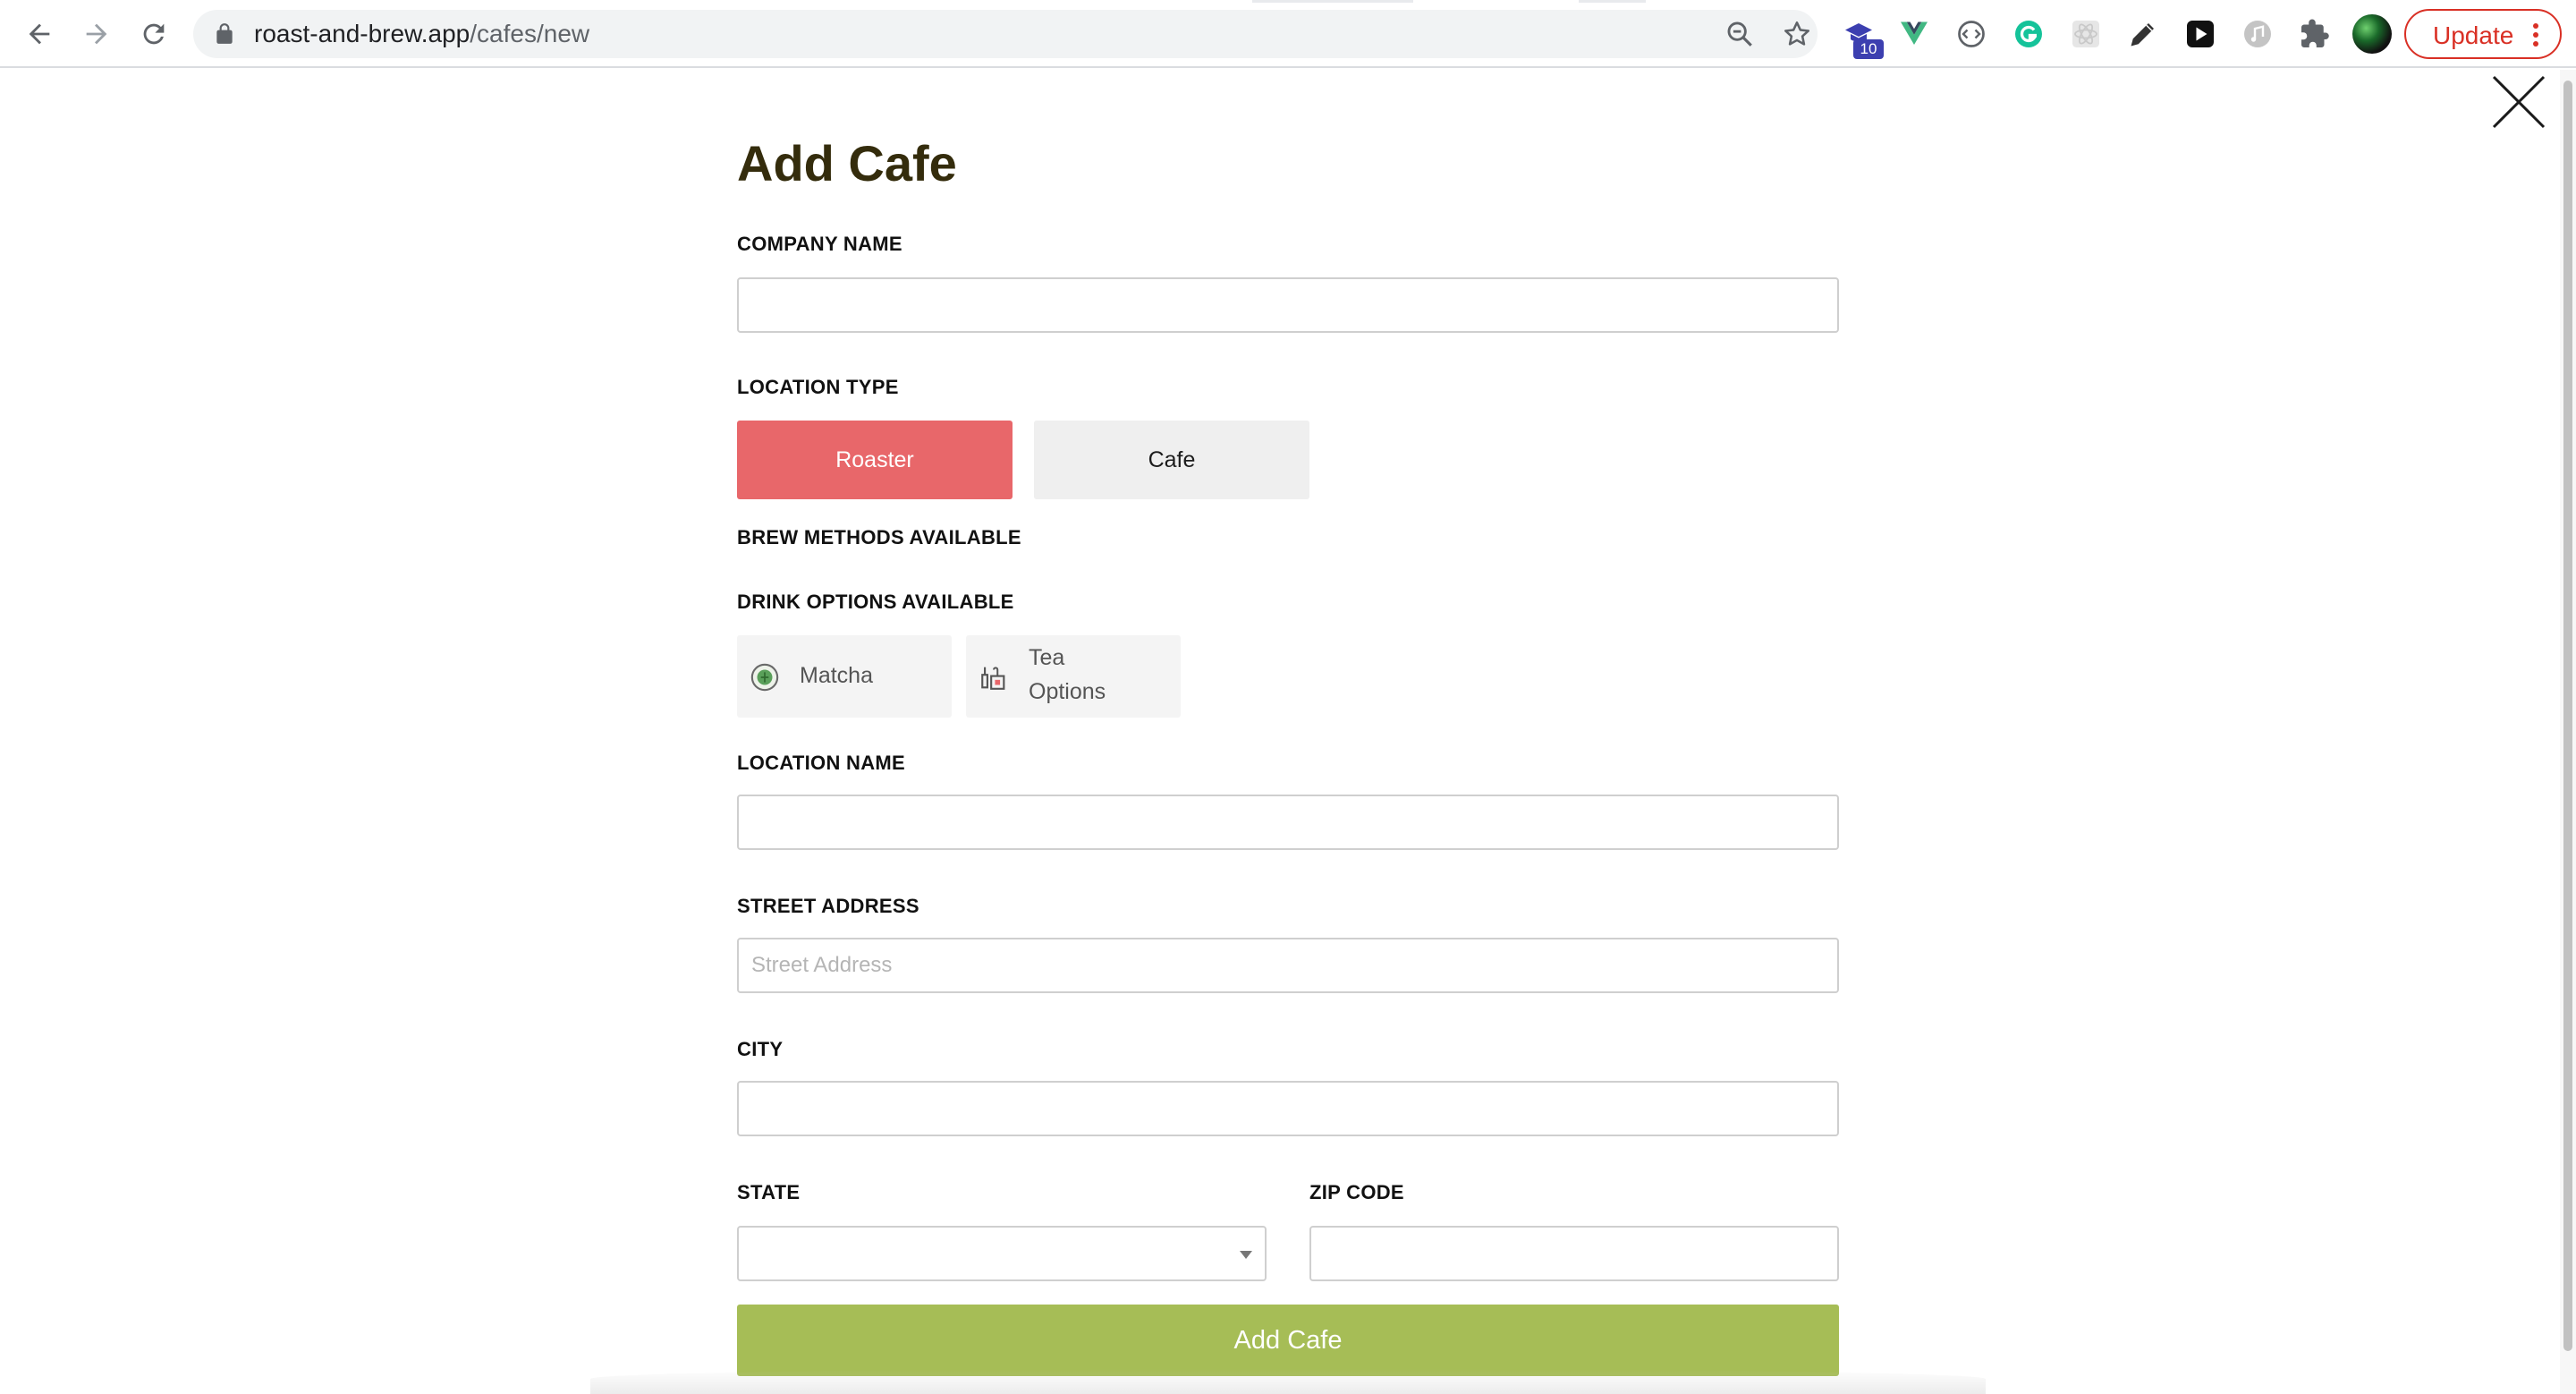 This screenshot has height=1394, width=2576. I want to click on music-icon, so click(2257, 34).